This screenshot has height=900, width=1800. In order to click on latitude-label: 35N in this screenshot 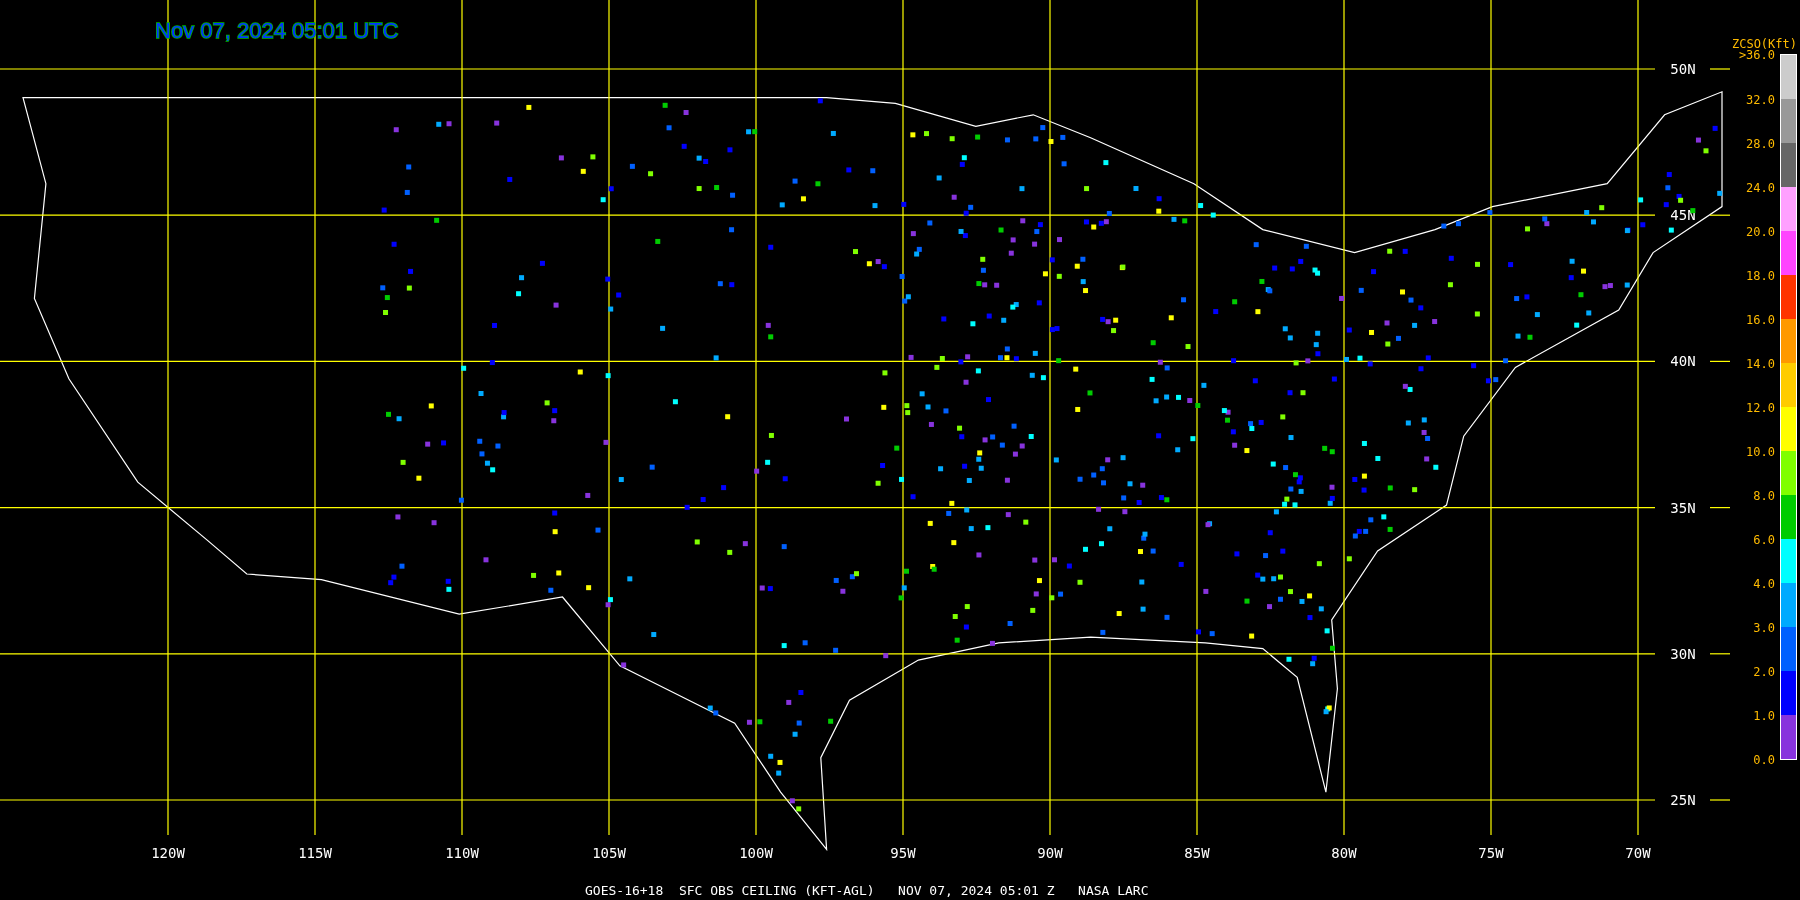, I will do `click(1683, 507)`.